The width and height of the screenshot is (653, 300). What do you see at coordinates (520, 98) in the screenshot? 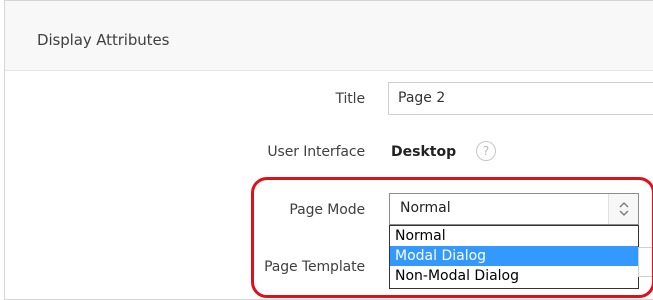
I see `title-input: Page 2` at bounding box center [520, 98].